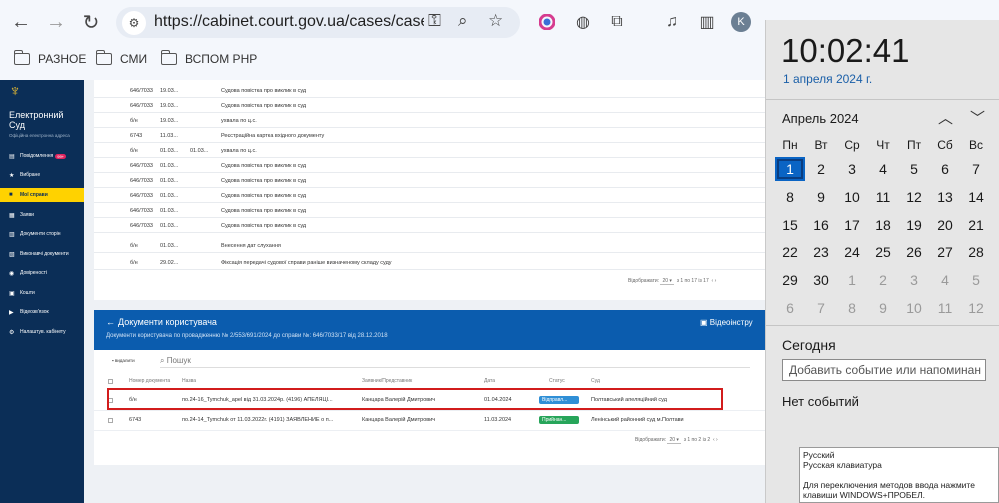 Image resolution: width=999 pixels, height=503 pixels. I want to click on calendar-day: 28, so click(976, 252).